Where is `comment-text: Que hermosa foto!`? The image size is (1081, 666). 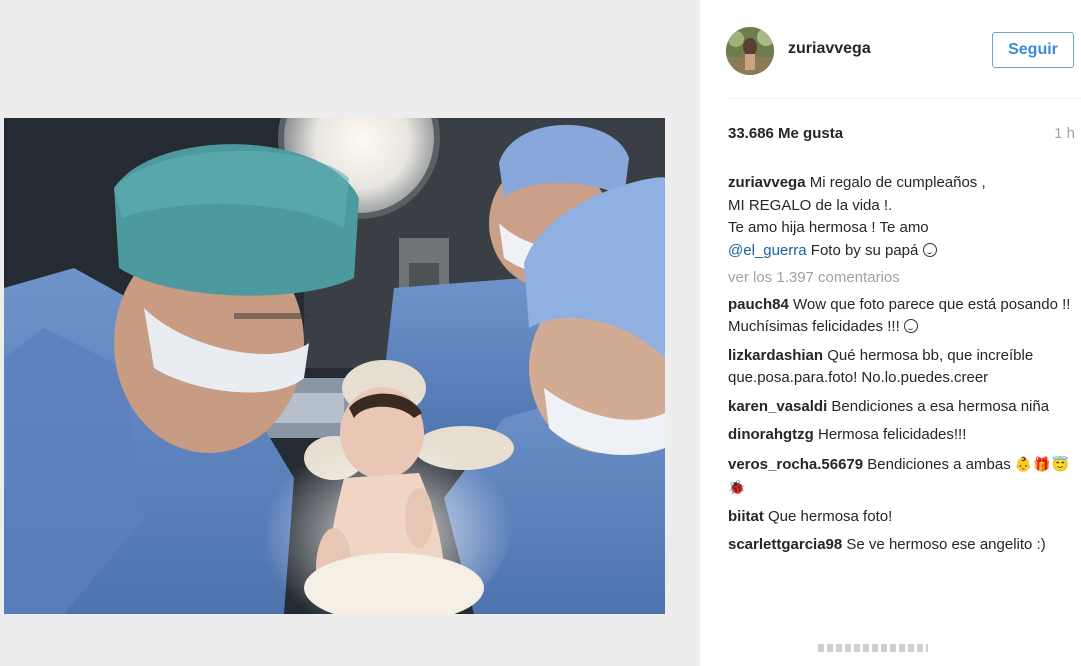
comment-text: Que hermosa foto! is located at coordinates (828, 516).